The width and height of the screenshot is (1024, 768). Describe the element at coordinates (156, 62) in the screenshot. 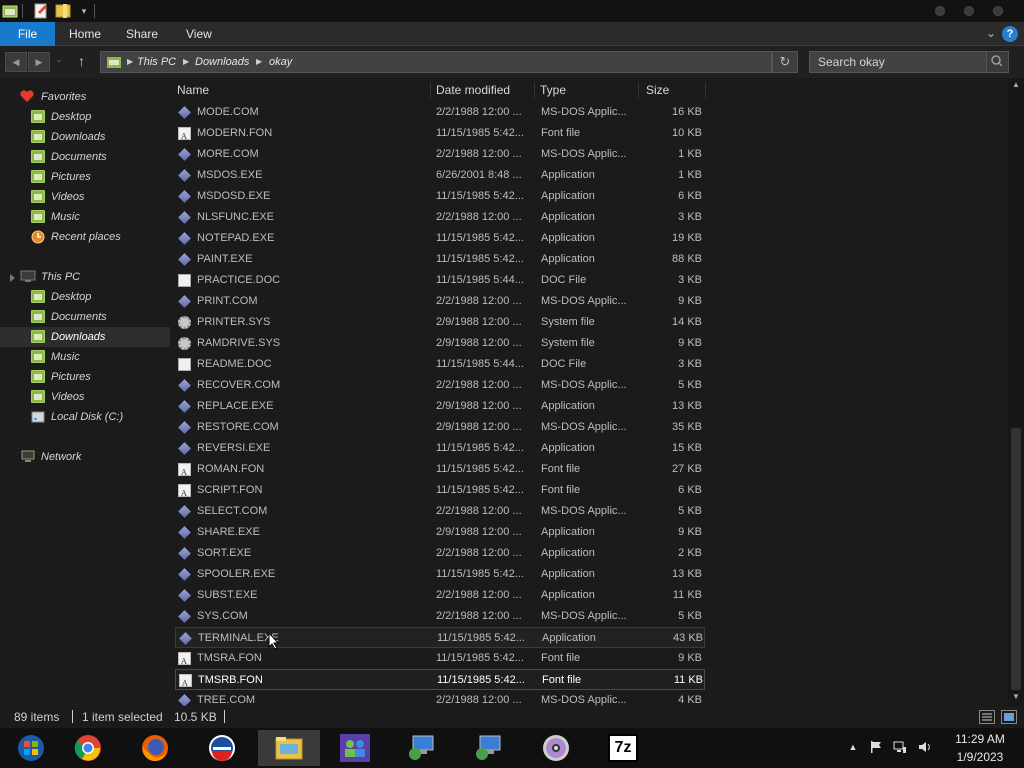

I see `breadcrumb-this-pc: This PC` at that location.